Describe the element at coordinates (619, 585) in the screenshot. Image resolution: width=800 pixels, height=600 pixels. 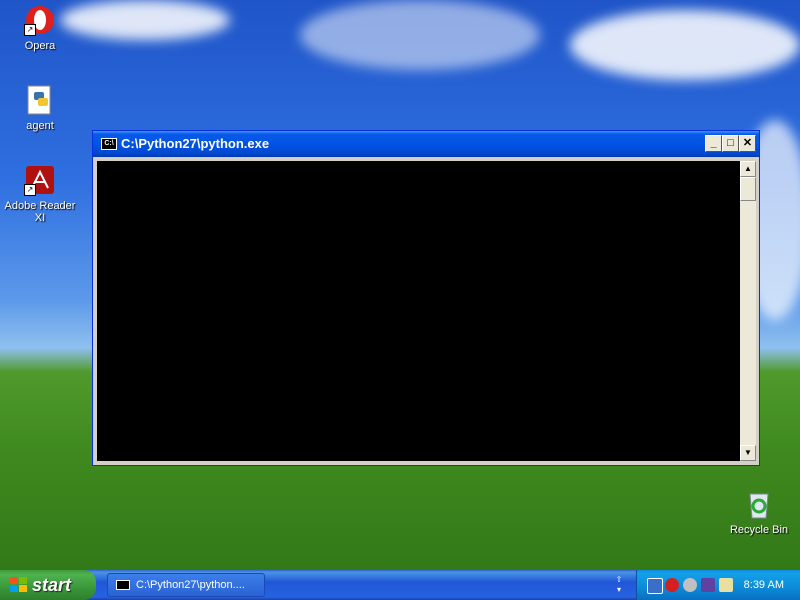
I see `tray-expand-icon: ⇧ ▾` at that location.